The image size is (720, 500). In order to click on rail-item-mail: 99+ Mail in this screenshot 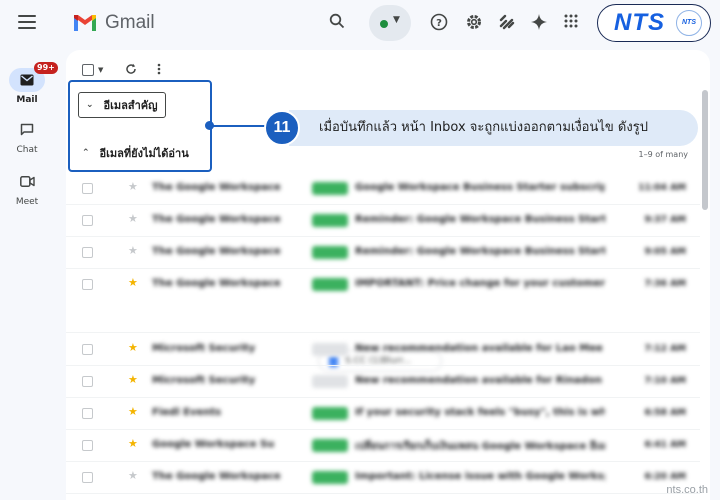, I will do `click(29, 83)`.